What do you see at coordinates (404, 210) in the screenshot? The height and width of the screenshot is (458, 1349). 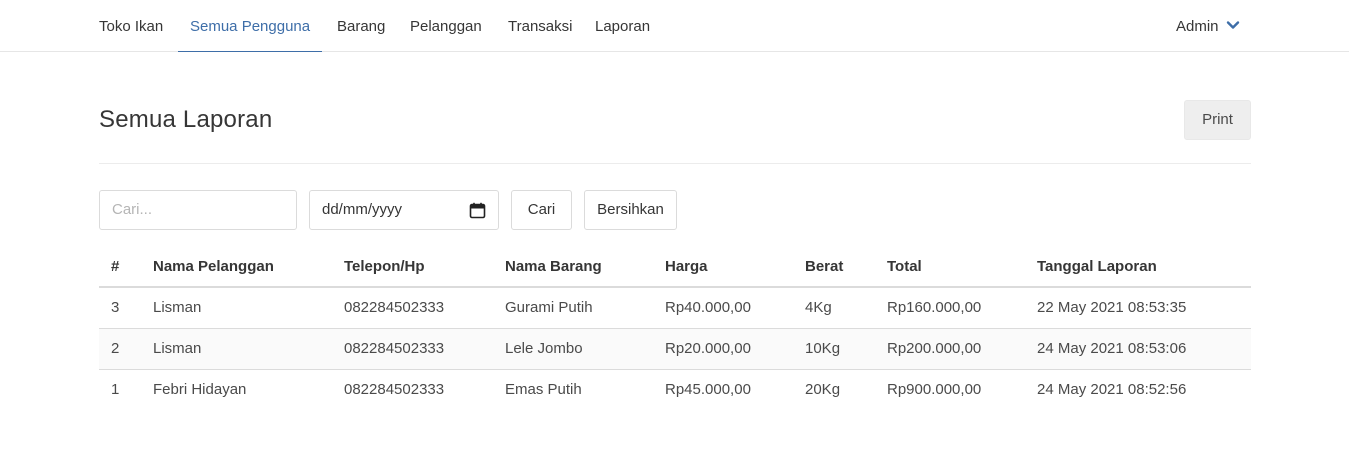 I see `date-input: dd/mm/yyyy` at bounding box center [404, 210].